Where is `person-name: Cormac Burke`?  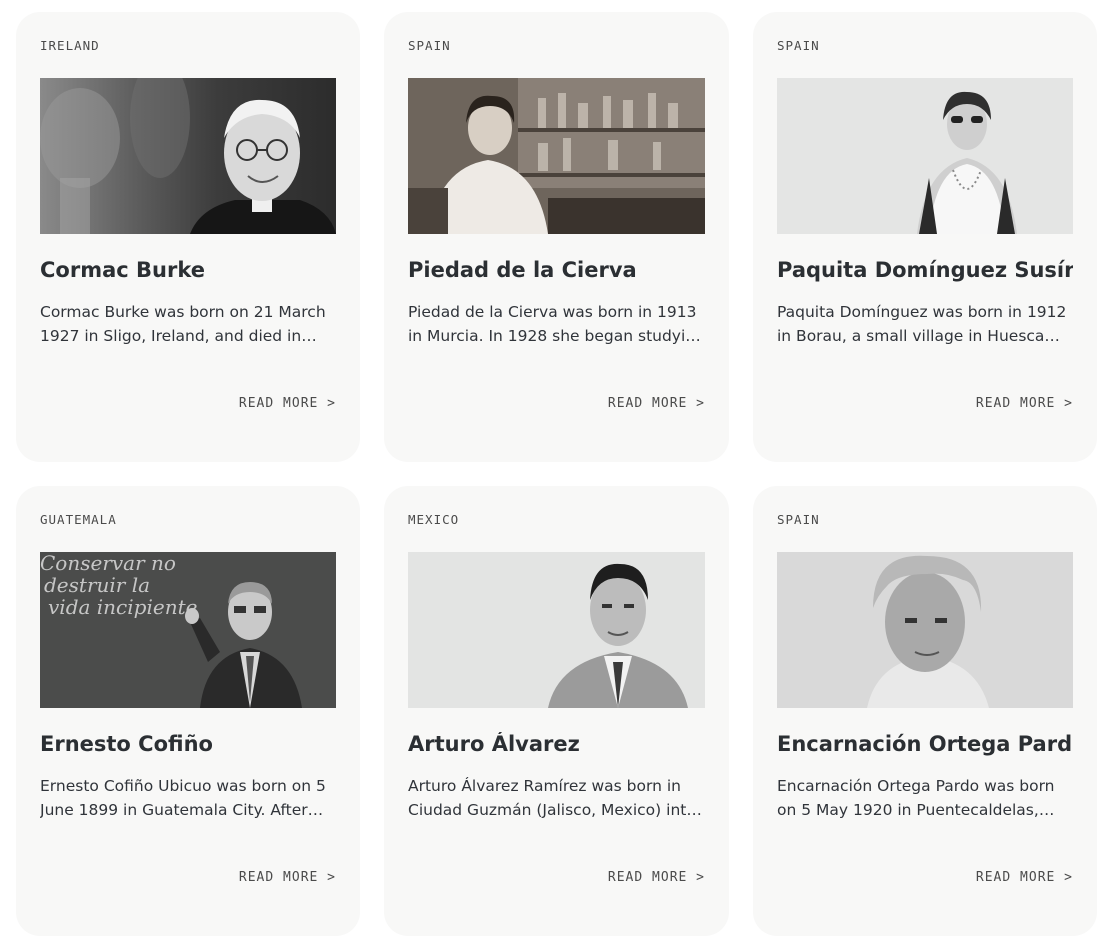 person-name: Cormac Burke is located at coordinates (188, 270).